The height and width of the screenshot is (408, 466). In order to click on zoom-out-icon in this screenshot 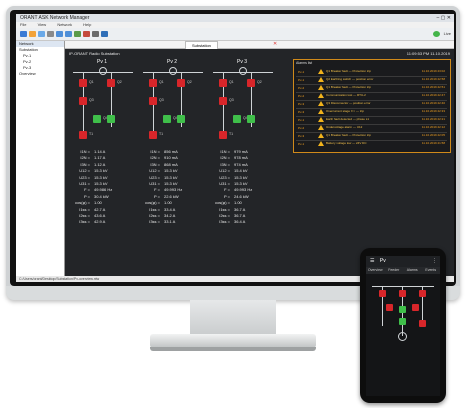, I will do `click(68, 34)`.